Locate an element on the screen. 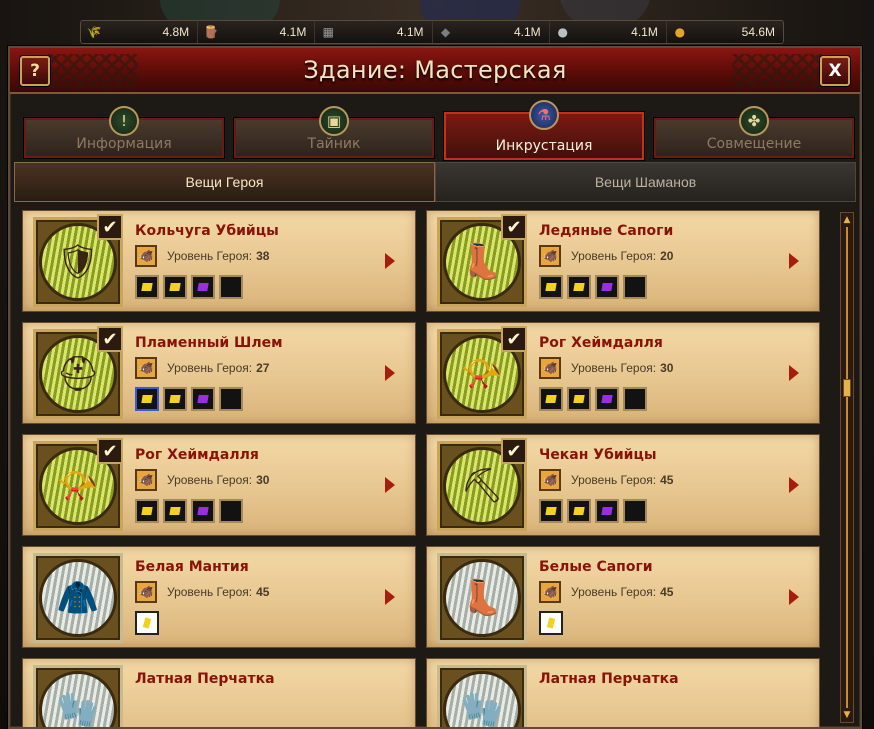 This screenshot has height=729, width=874. scroll-down-button: ▼ is located at coordinates (847, 715).